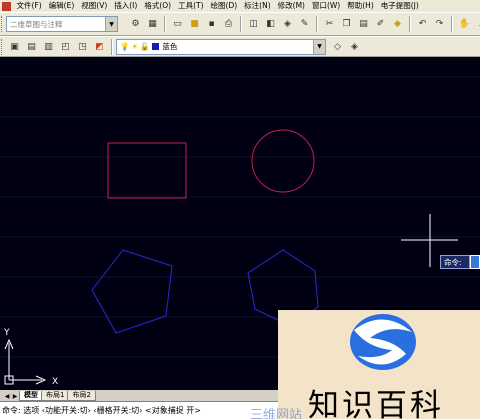 The height and width of the screenshot is (419, 480). What do you see at coordinates (221, 46) in the screenshot?
I see `layer-combo: 💡 ☀ 🔓 蓝色 ▼` at bounding box center [221, 46].